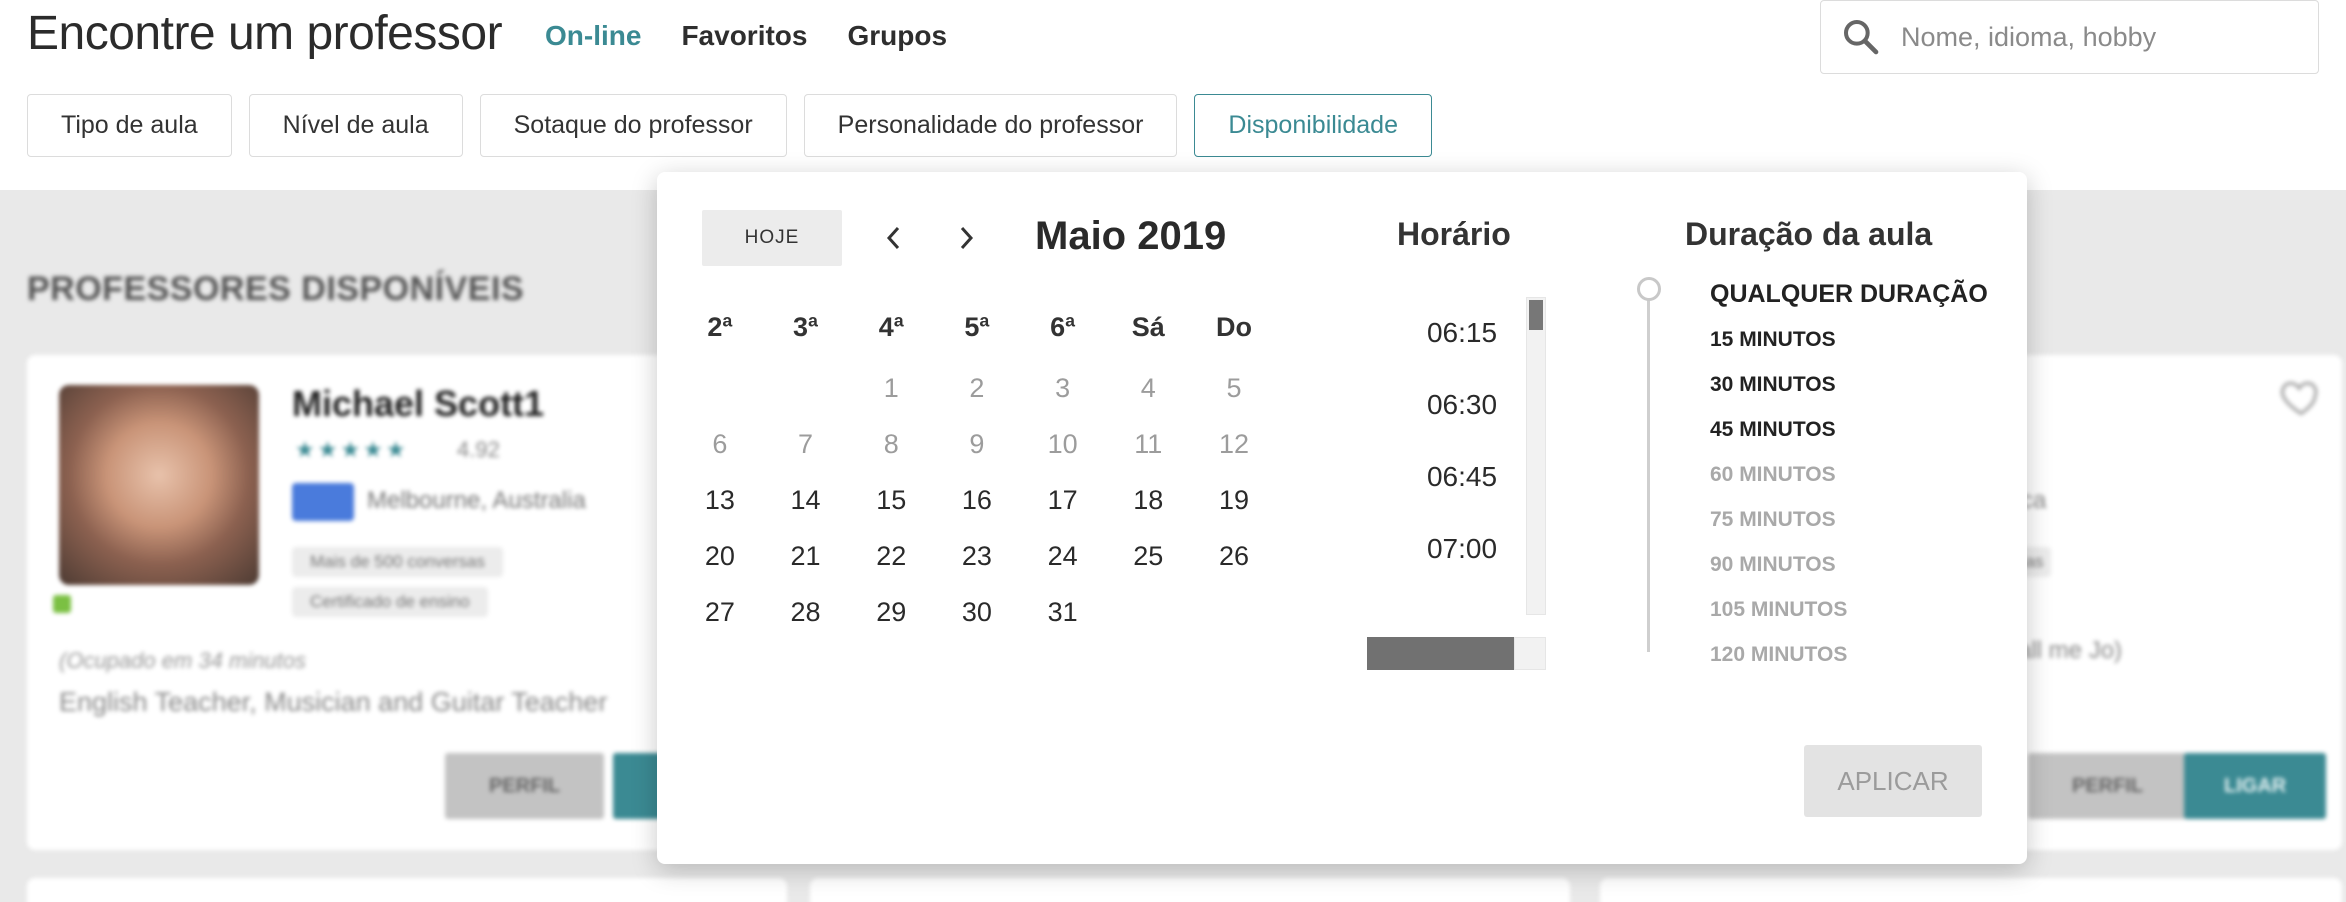 The image size is (2346, 902). I want to click on month-title: Maio 2019, so click(1131, 236).